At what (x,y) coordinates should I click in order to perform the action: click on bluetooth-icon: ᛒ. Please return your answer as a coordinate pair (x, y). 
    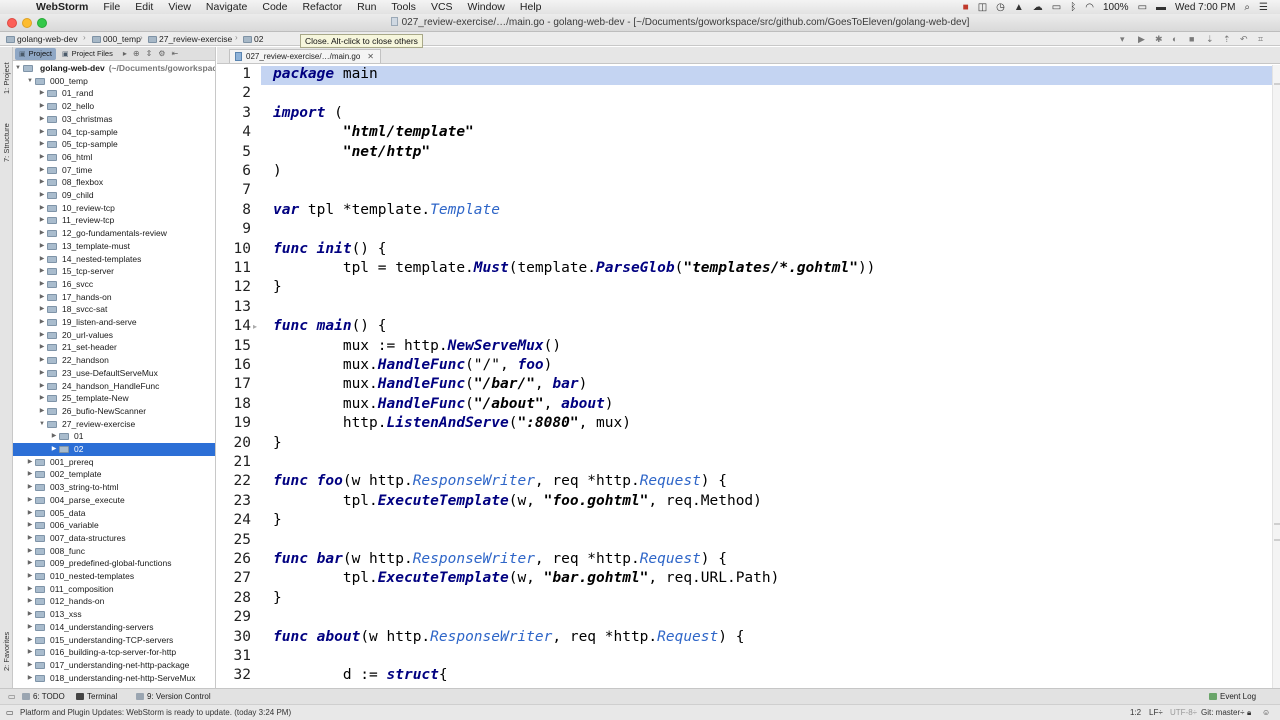
    Looking at the image, I should click on (1073, 7).